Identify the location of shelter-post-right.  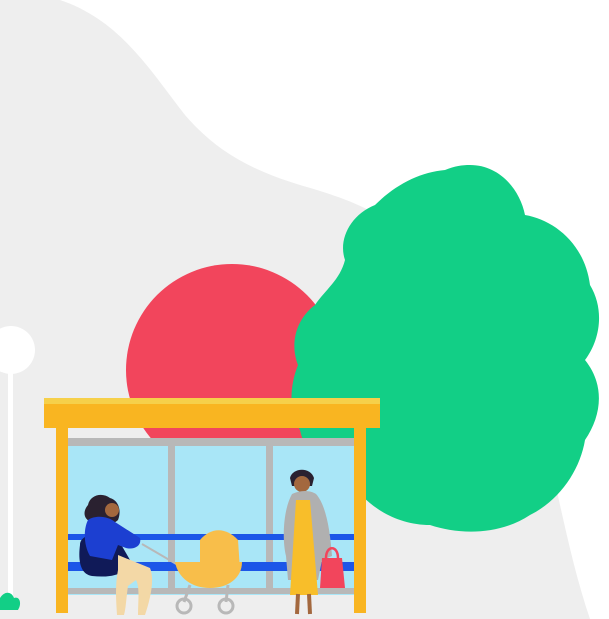
(360, 519).